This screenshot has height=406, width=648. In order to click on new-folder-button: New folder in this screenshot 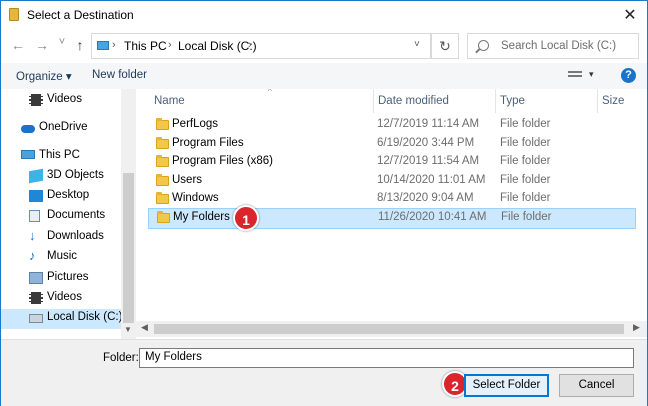, I will do `click(119, 75)`.